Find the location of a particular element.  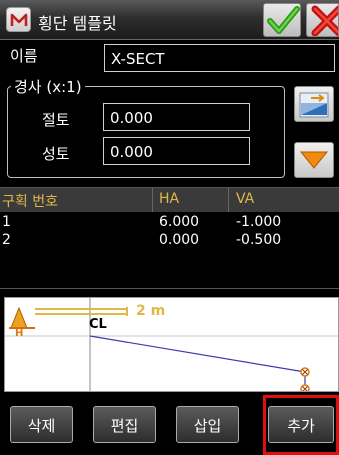

fill-label: 성토 is located at coordinates (56, 154).